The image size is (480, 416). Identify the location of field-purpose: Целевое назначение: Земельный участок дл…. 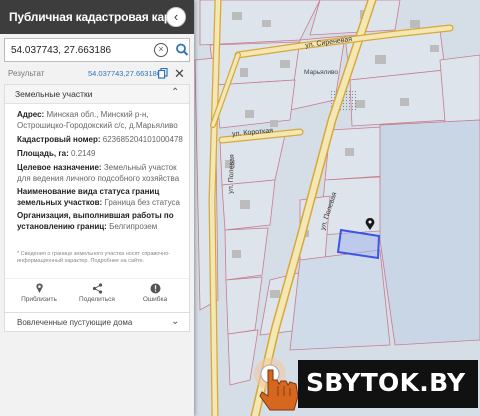
(101, 173).